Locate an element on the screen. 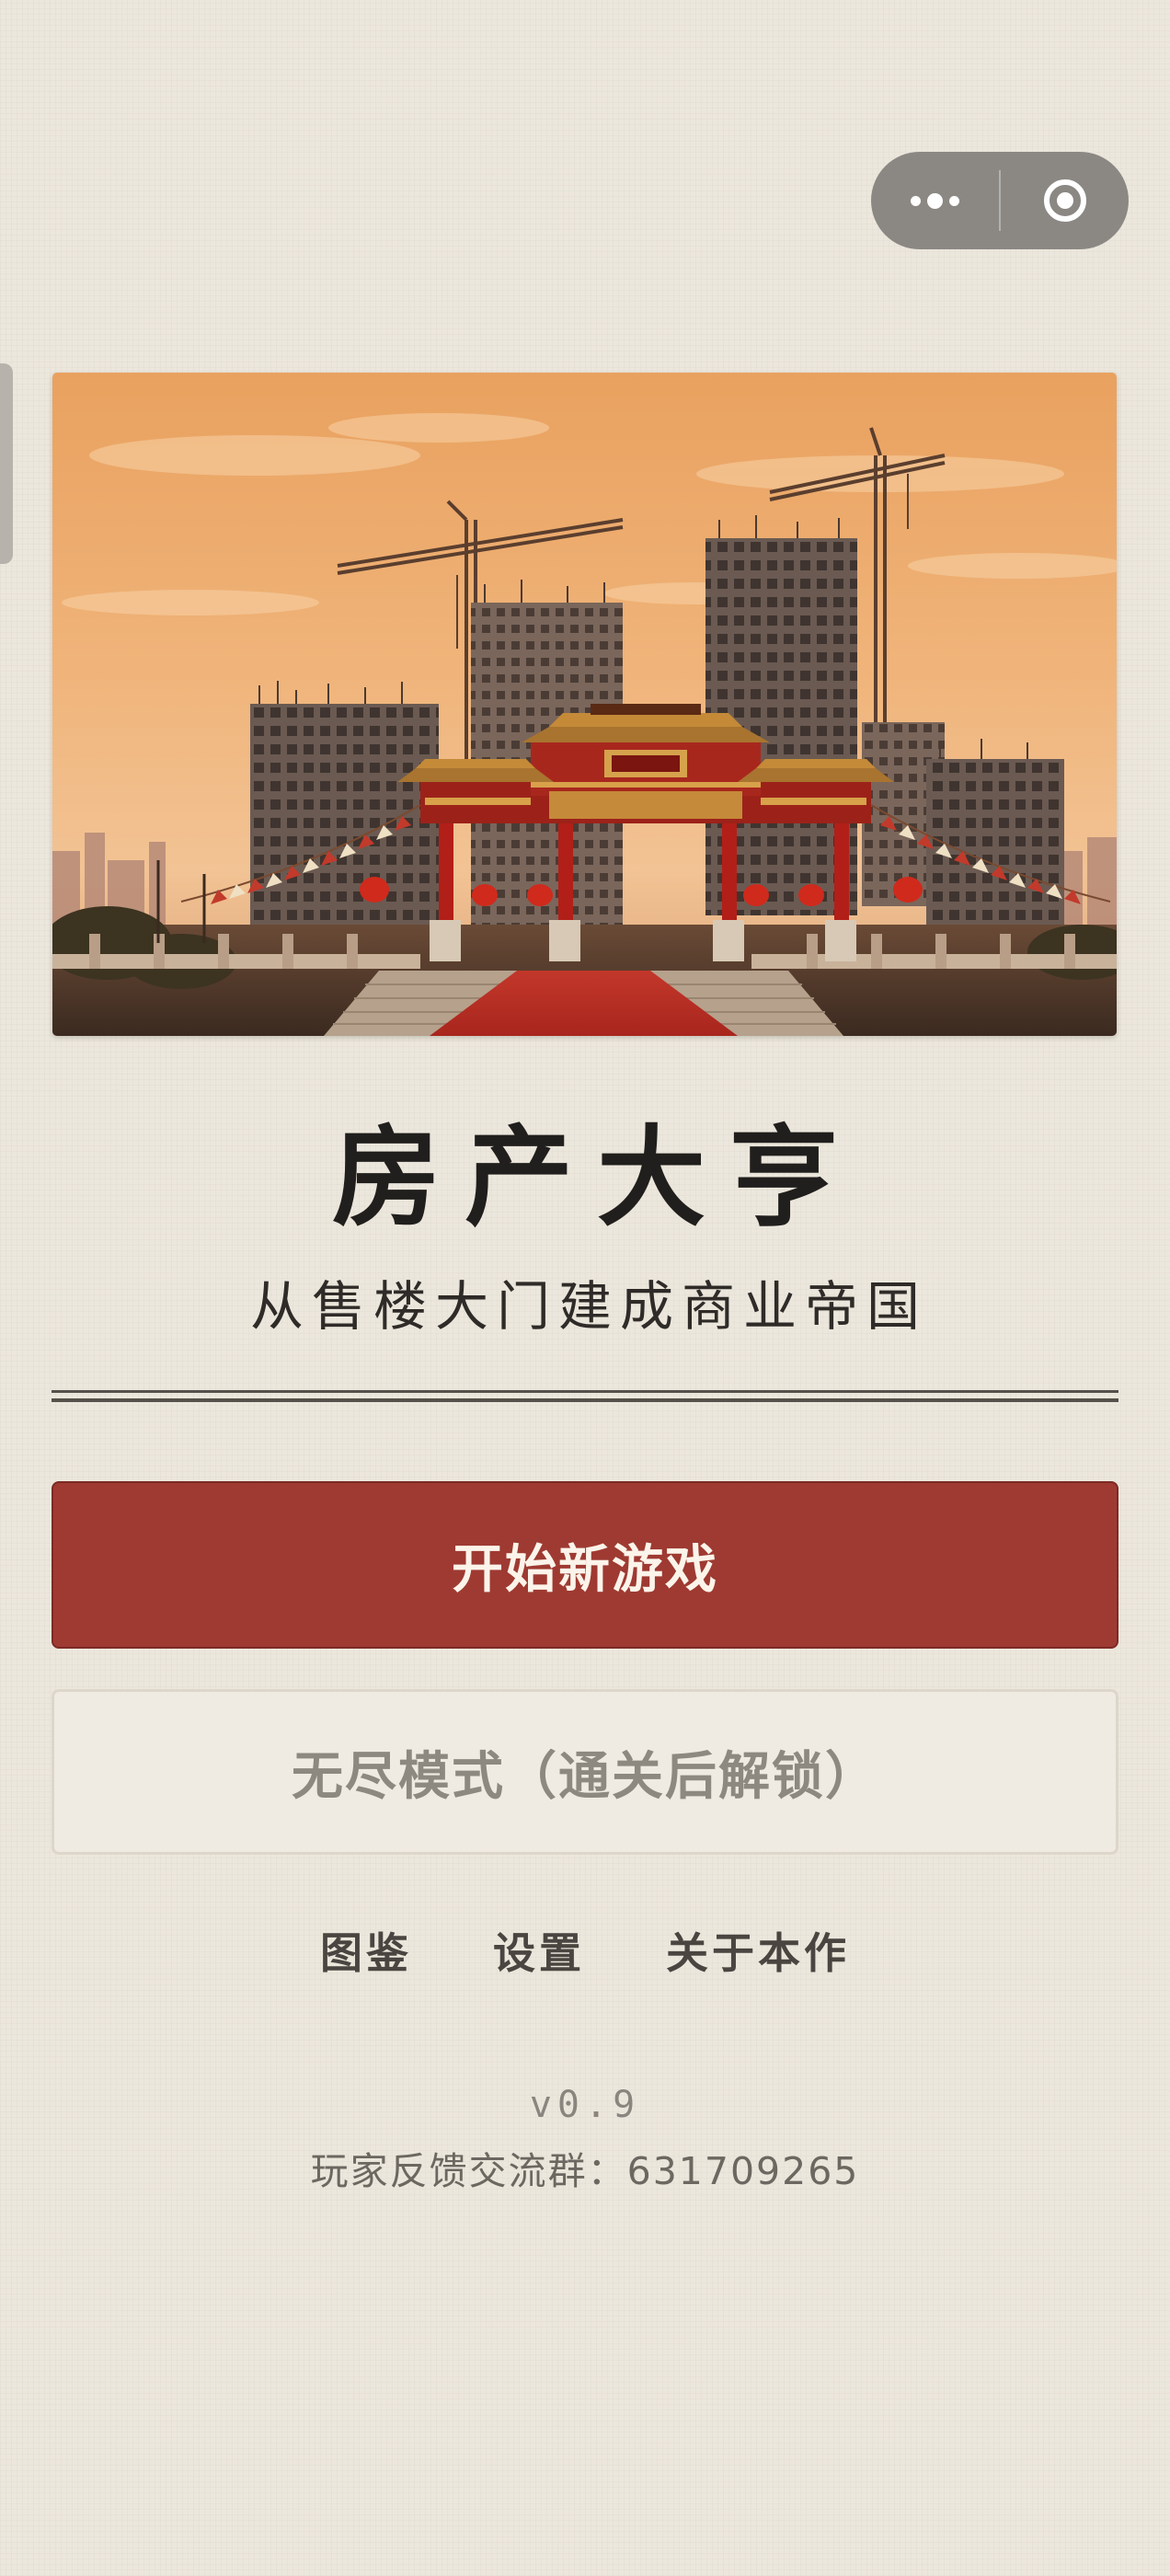 The image size is (1170, 2576). side-drawer-handle is located at coordinates (6, 463).